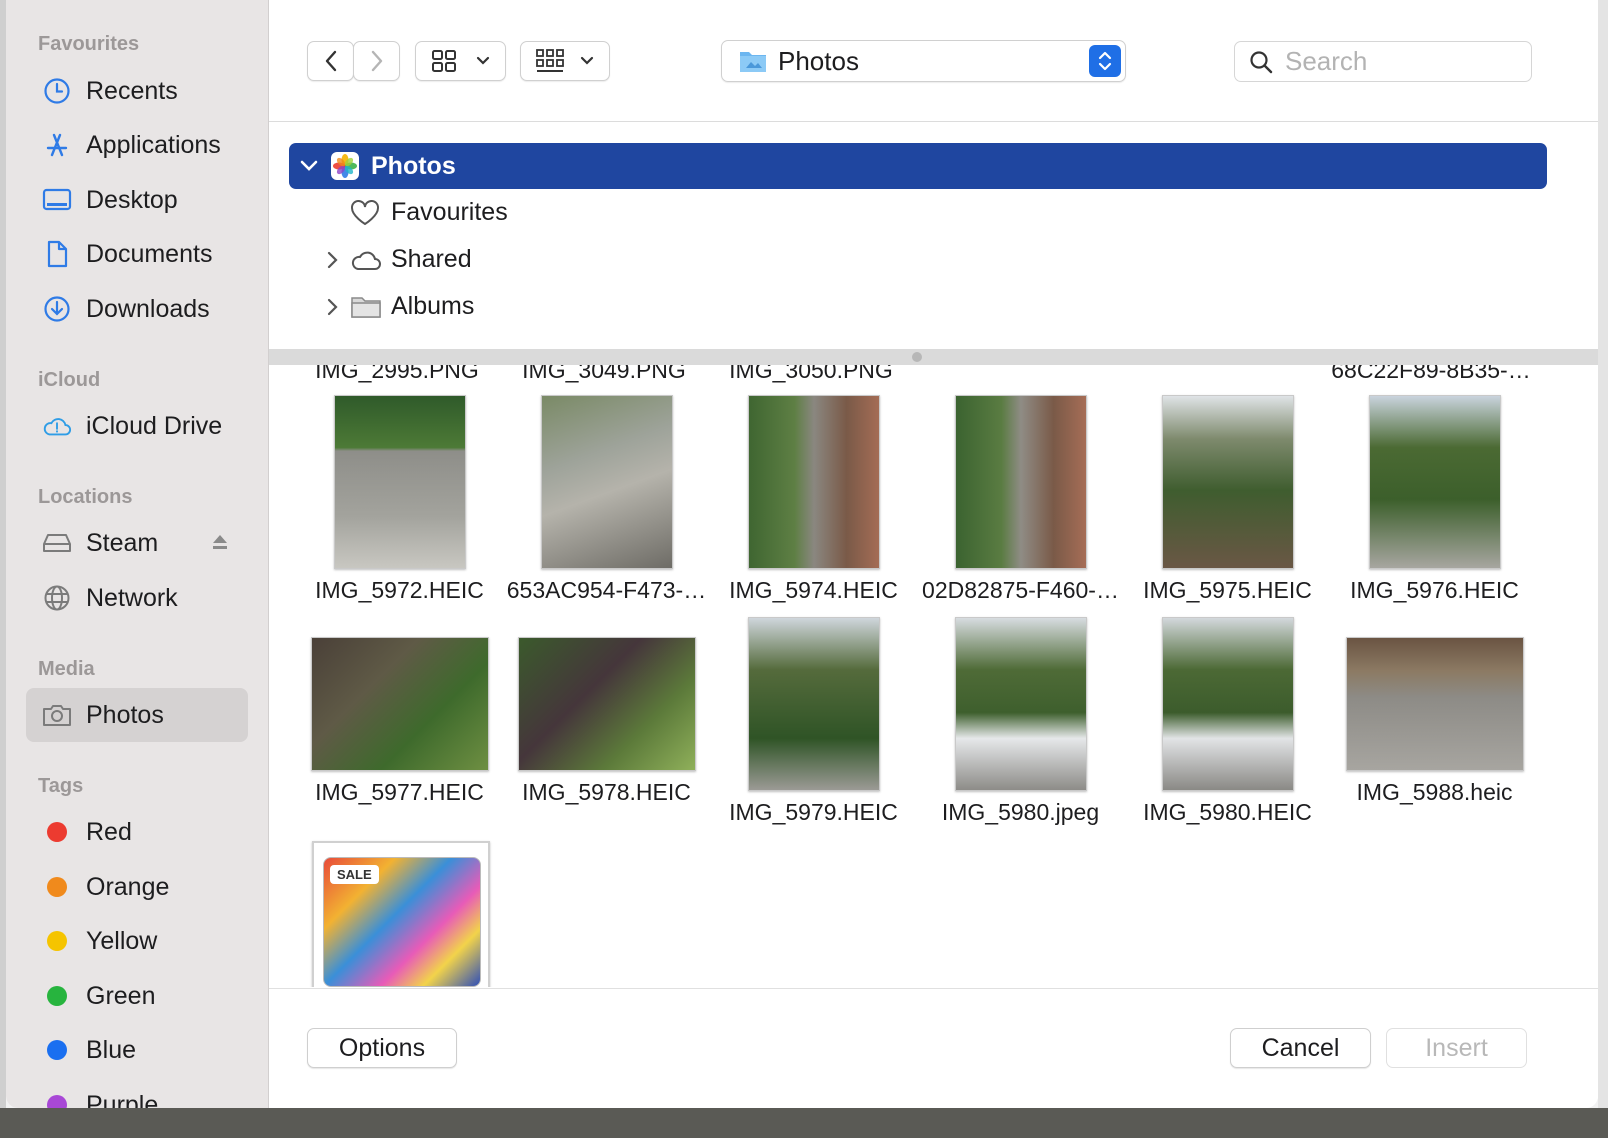 The height and width of the screenshot is (1138, 1608). What do you see at coordinates (345, 166) in the screenshot?
I see `photos-app-icon` at bounding box center [345, 166].